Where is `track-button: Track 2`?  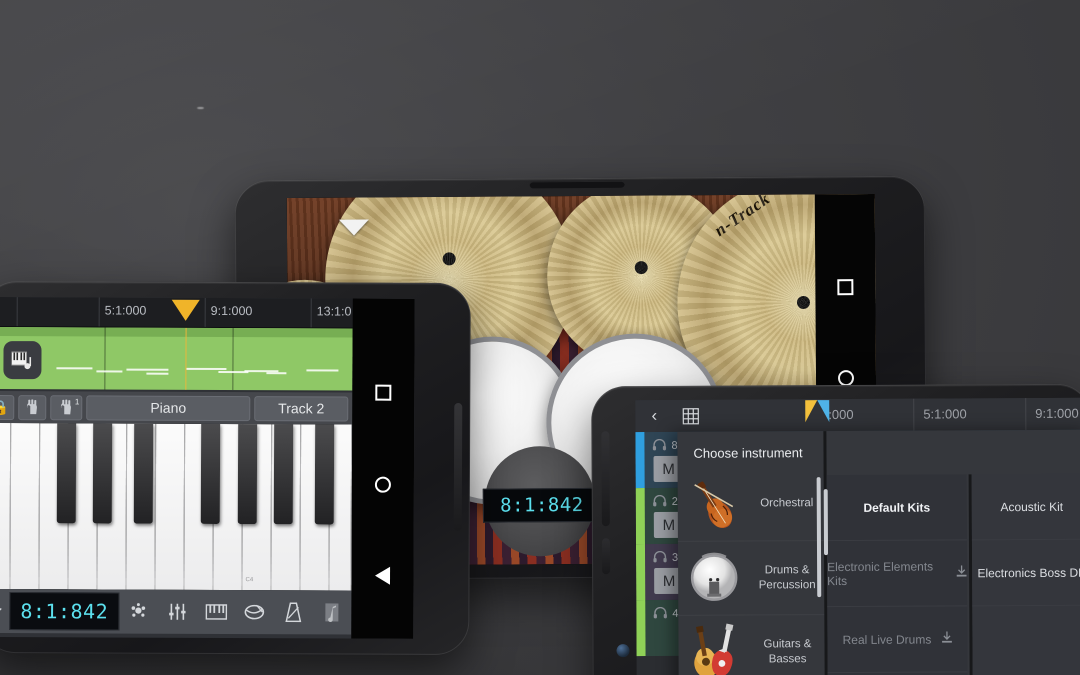 track-button: Track 2 is located at coordinates (301, 408).